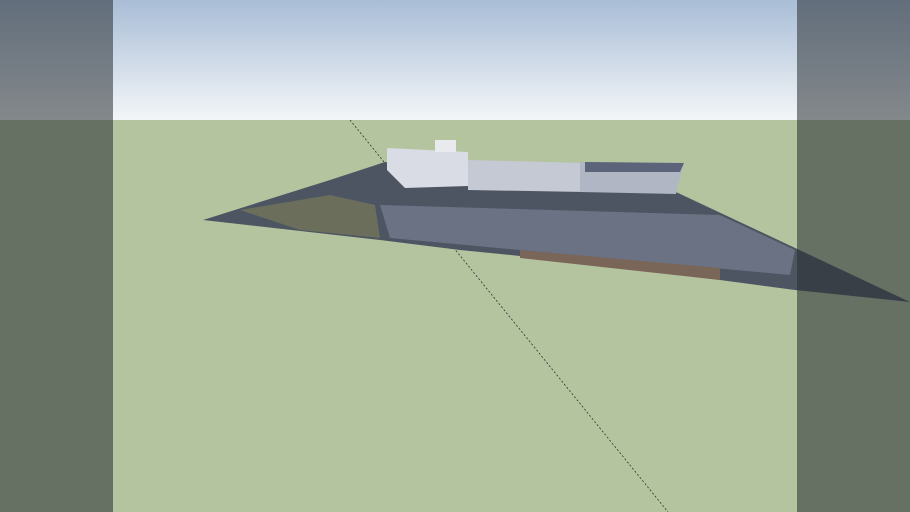  What do you see at coordinates (634, 167) in the screenshot?
I see `building-east-roof` at bounding box center [634, 167].